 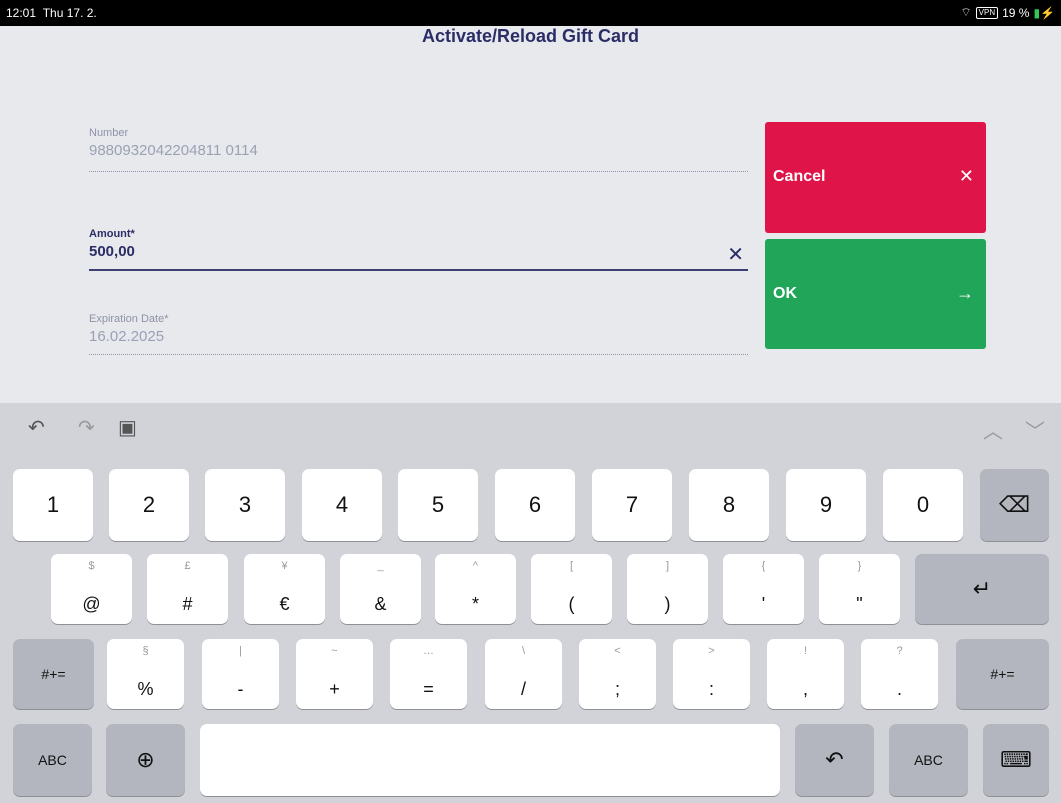 I want to click on globe-key: ⊕, so click(x=145, y=760).